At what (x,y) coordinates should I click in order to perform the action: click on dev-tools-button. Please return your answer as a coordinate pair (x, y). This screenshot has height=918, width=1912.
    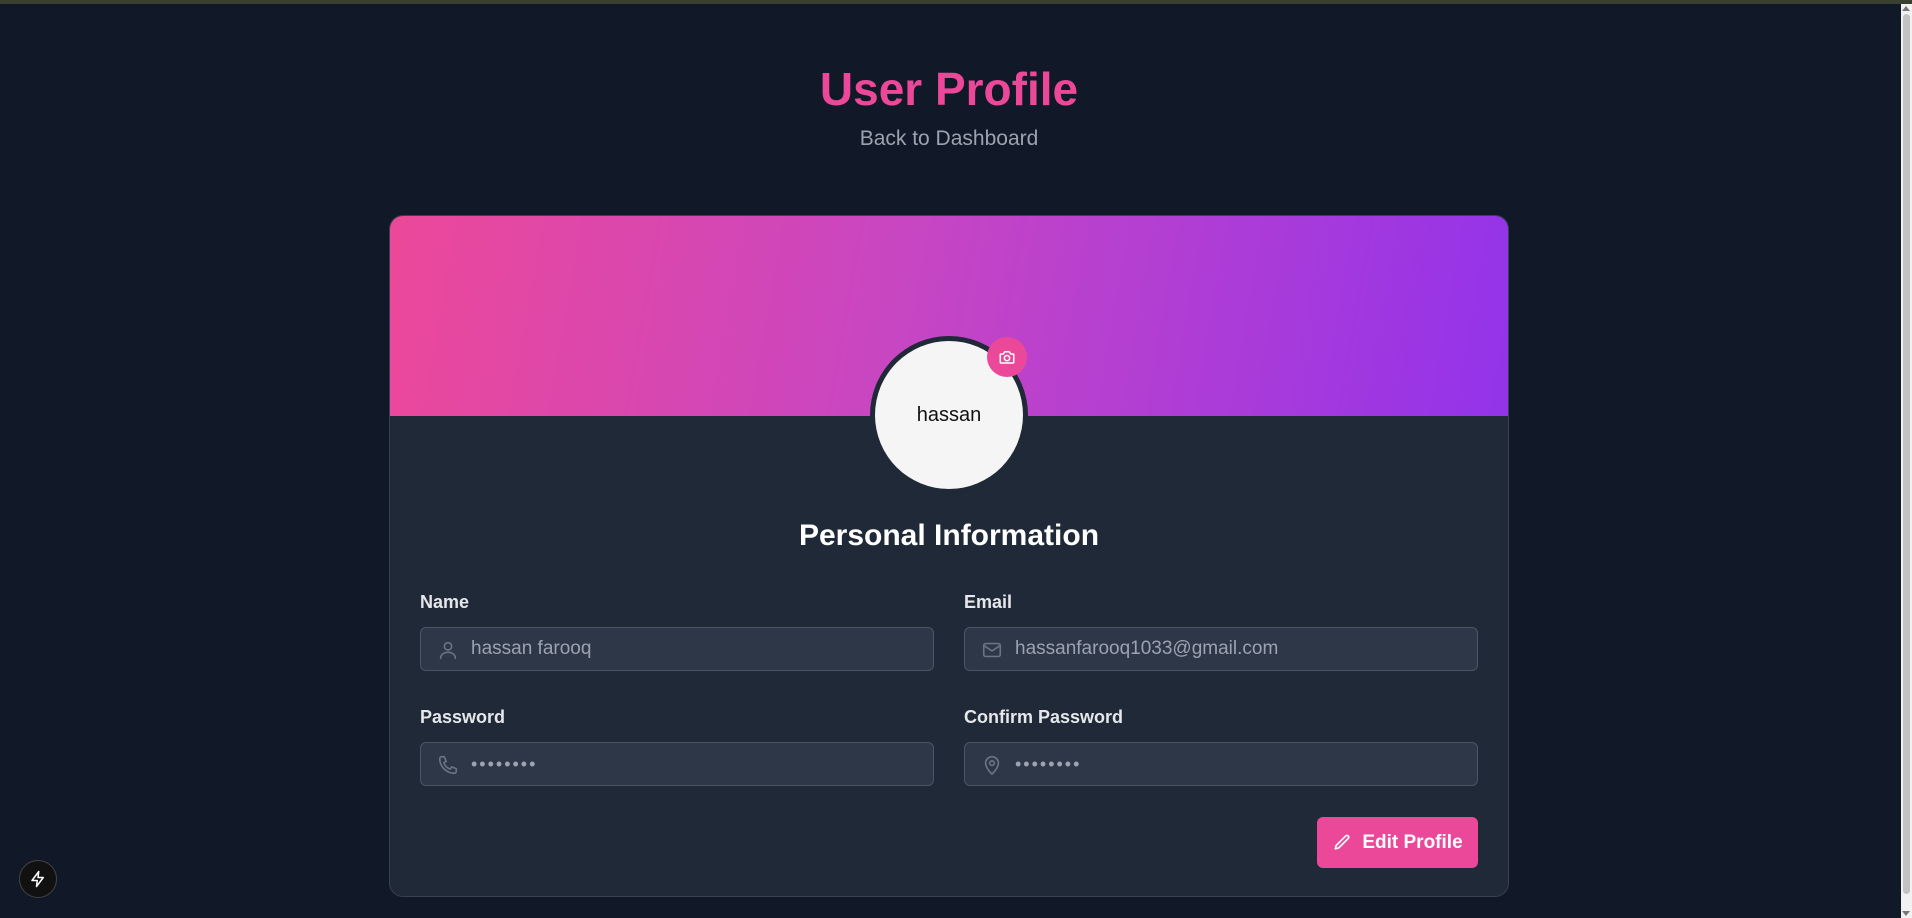
    Looking at the image, I should click on (38, 879).